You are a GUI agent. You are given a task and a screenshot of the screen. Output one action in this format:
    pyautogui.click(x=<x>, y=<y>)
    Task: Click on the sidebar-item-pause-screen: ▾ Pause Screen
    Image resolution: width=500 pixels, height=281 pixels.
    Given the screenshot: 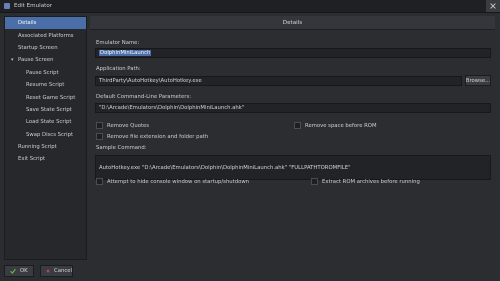 What is the action you would take?
    pyautogui.click(x=45, y=60)
    